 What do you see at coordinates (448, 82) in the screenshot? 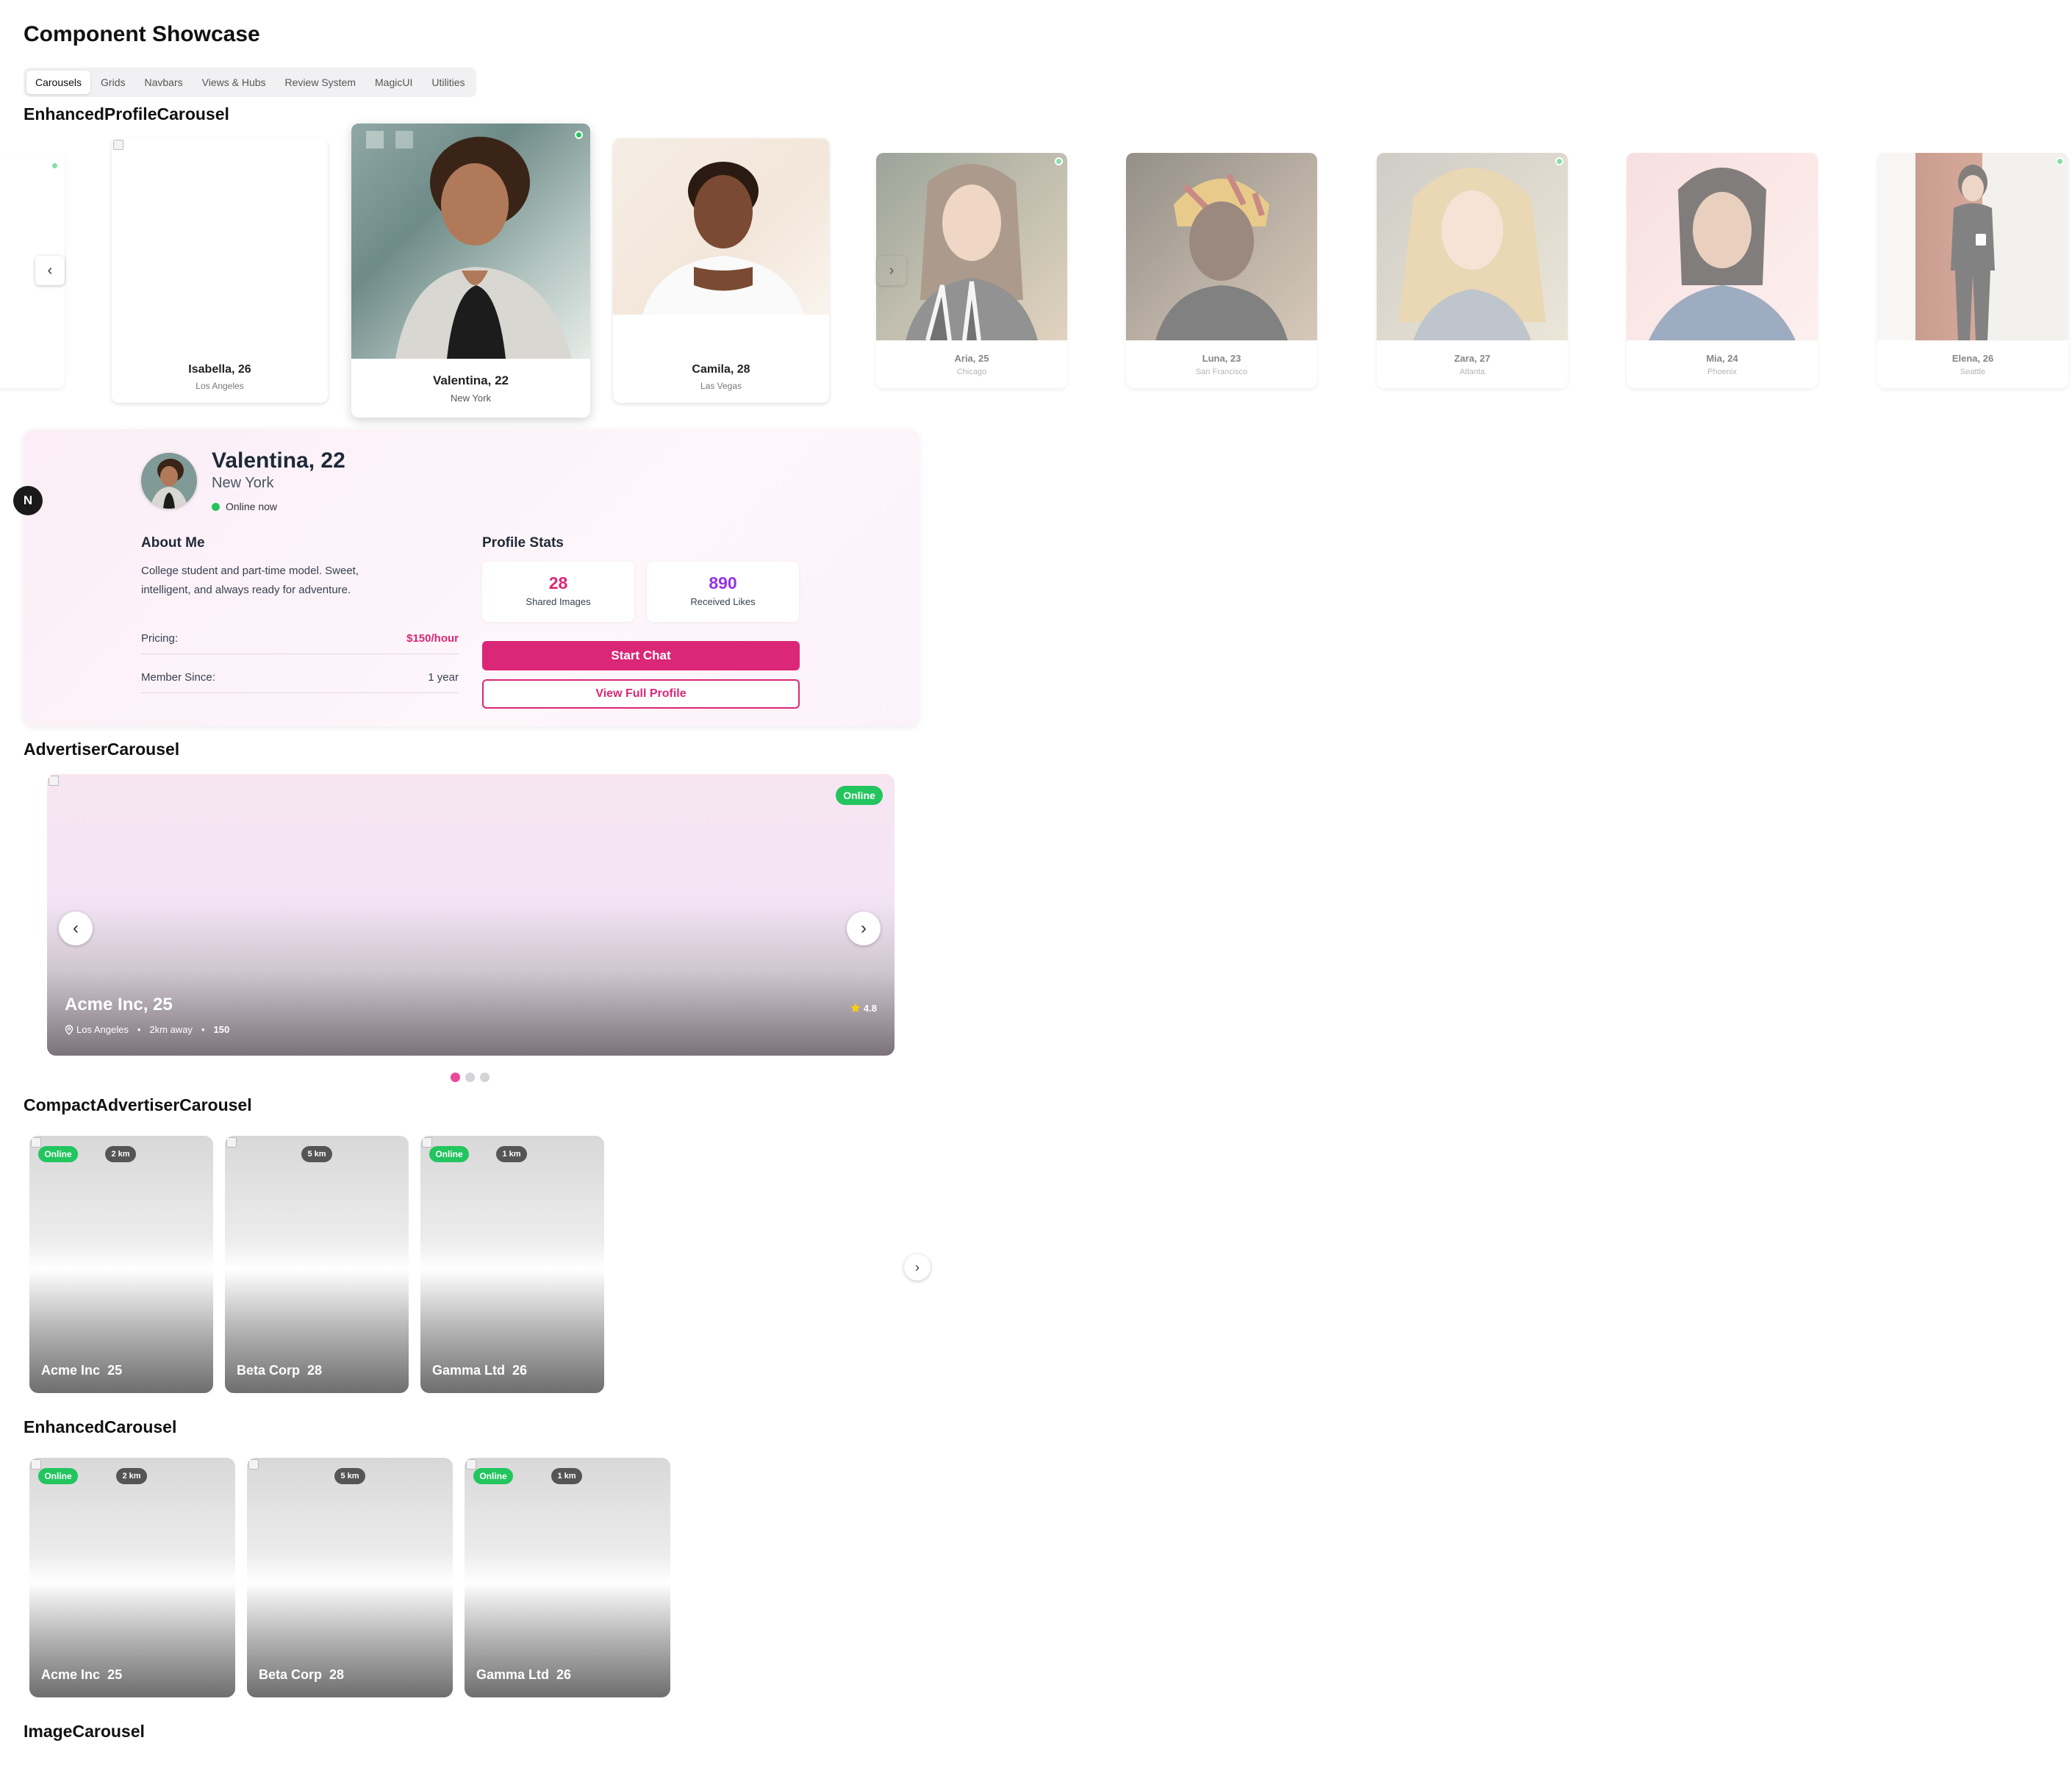
I see `tab-utilities: Utilities` at bounding box center [448, 82].